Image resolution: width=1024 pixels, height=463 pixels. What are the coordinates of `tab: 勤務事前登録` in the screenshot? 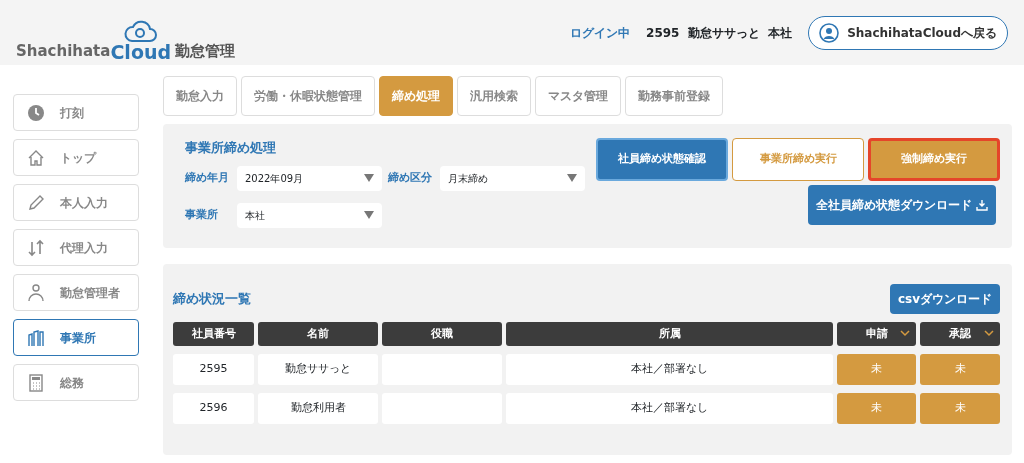 It's located at (674, 96).